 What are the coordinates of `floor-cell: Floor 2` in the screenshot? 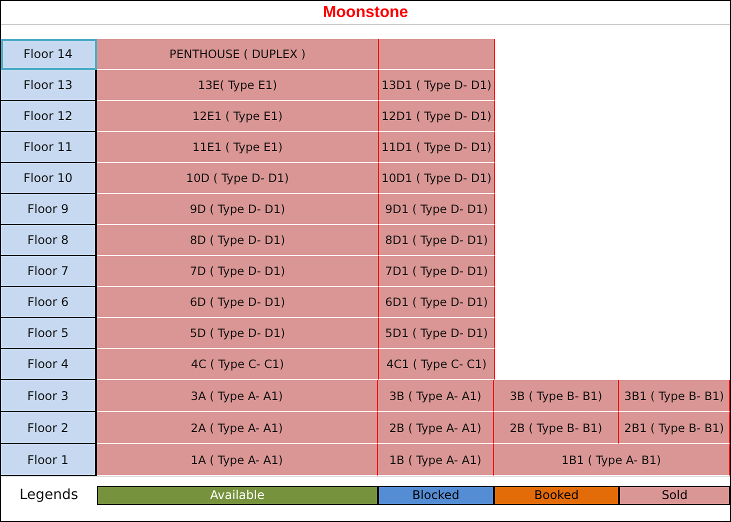 It's located at (49, 428).